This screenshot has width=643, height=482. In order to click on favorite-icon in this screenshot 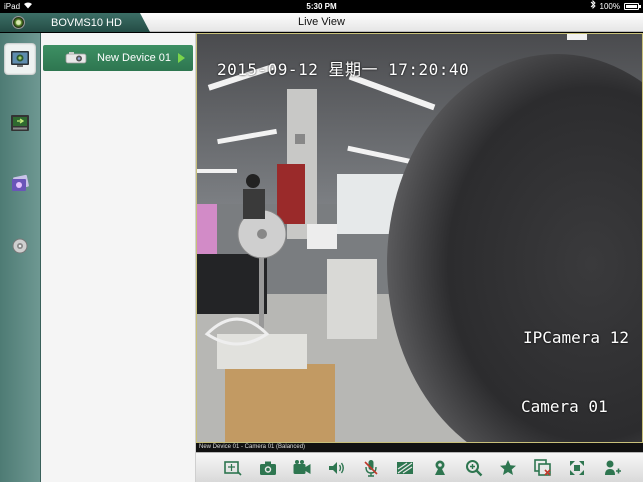, I will do `click(508, 467)`.